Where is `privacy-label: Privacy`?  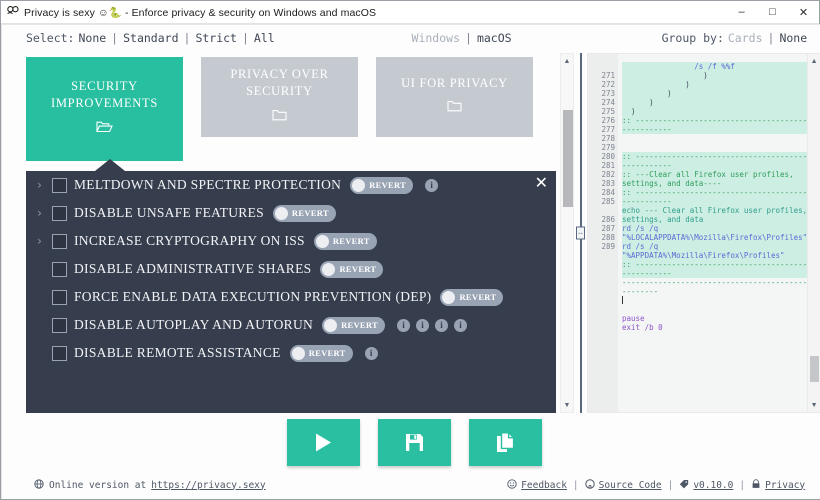
privacy-label: Privacy is located at coordinates (785, 485).